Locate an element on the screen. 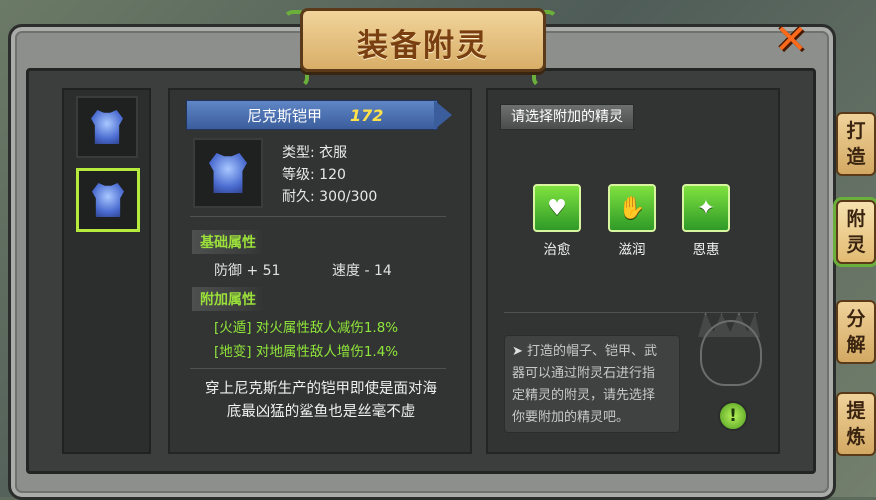  tip-line-1: 打造的帽子、铠甲、武 is located at coordinates (592, 351).